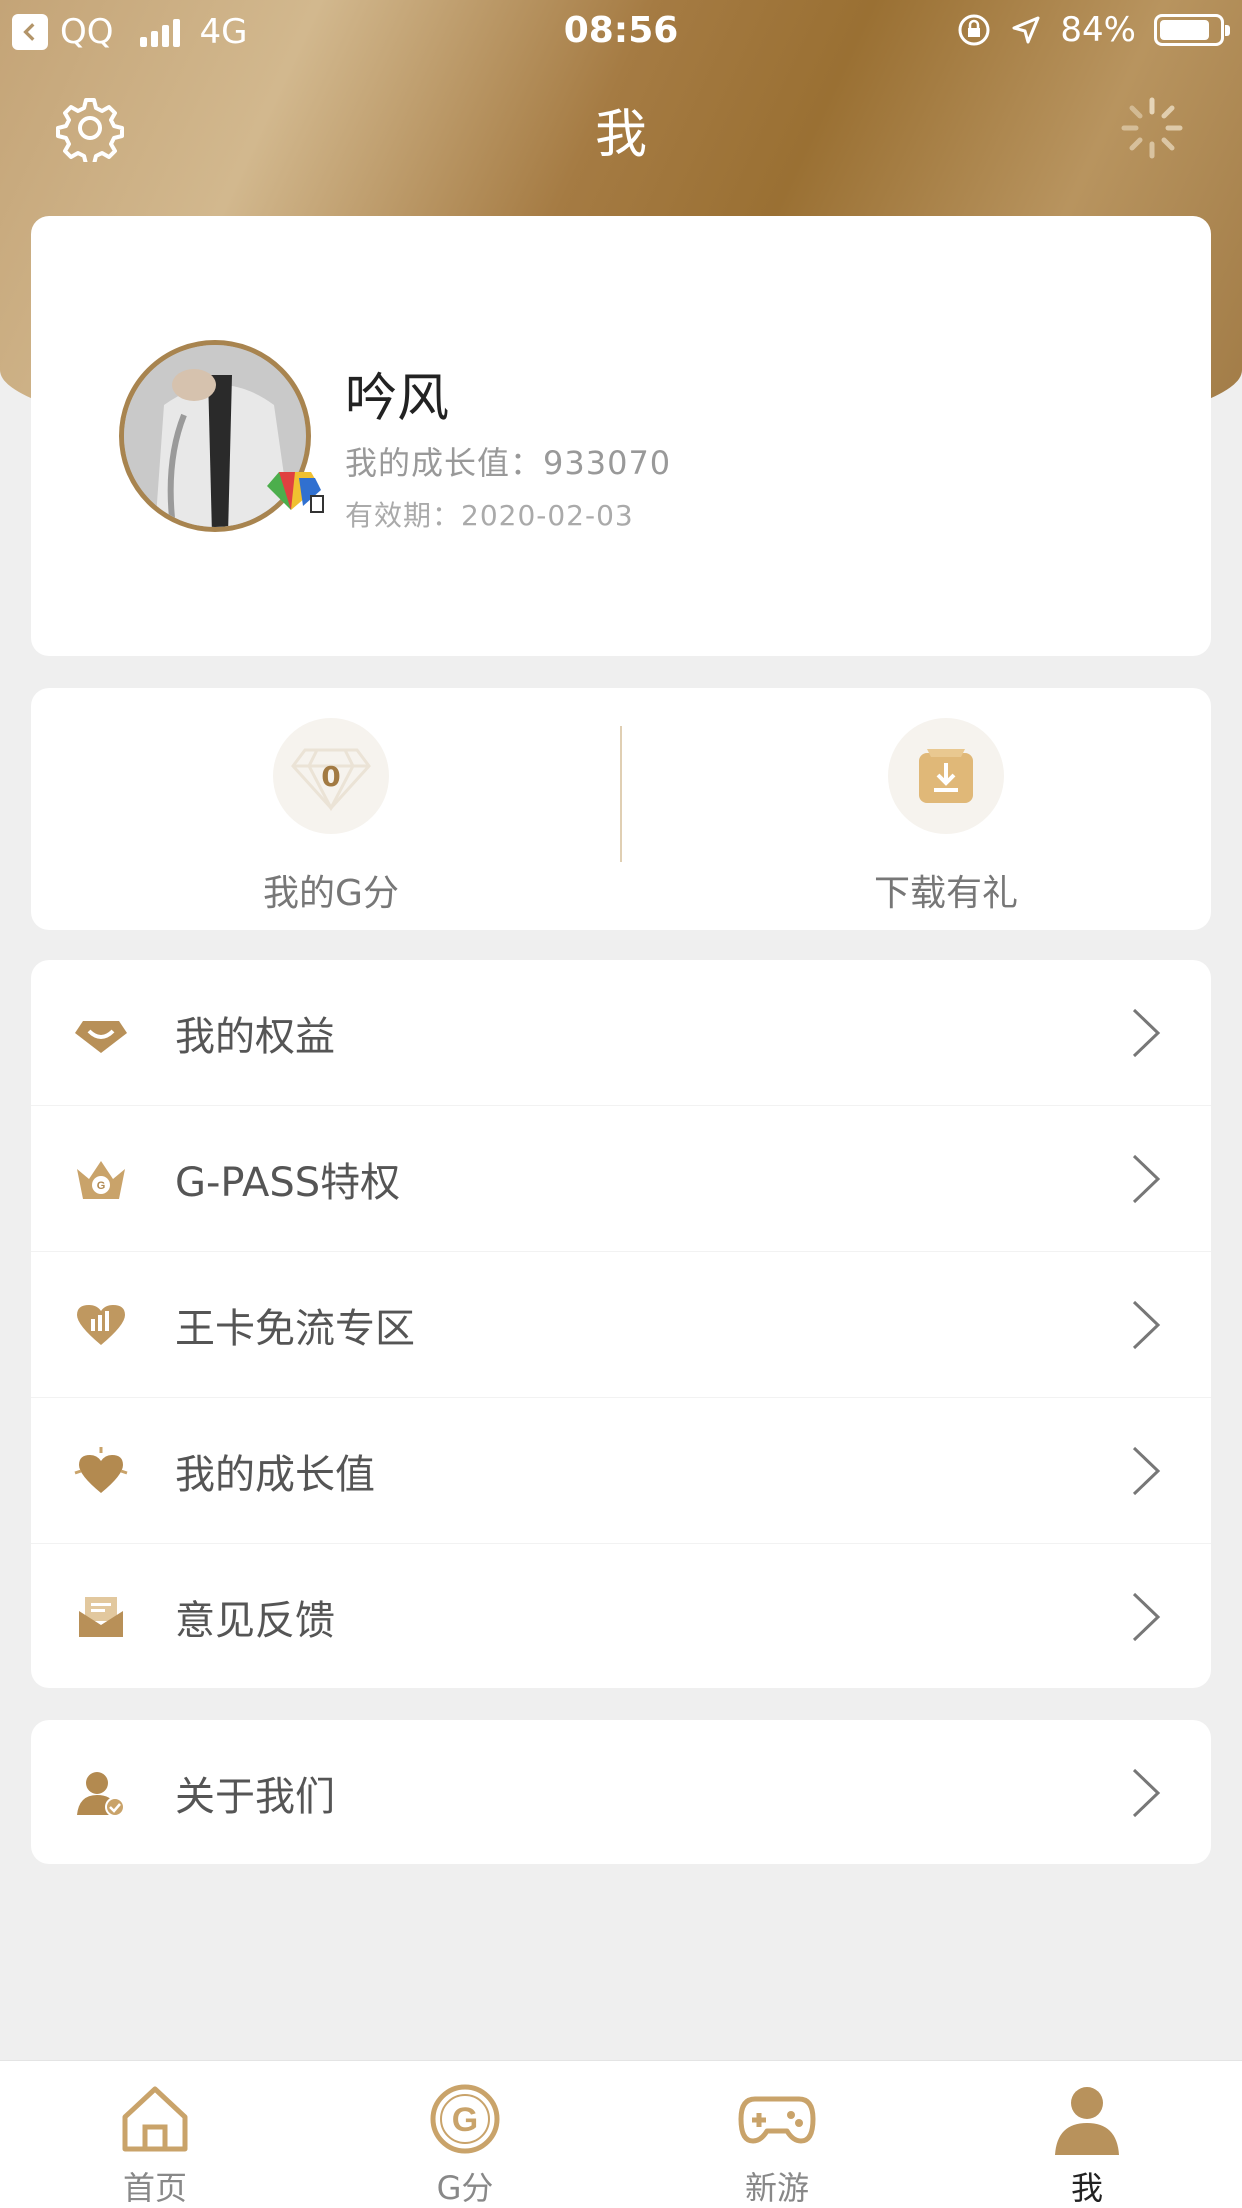  What do you see at coordinates (255, 1797) in the screenshot?
I see `menu-label: 关于我们` at bounding box center [255, 1797].